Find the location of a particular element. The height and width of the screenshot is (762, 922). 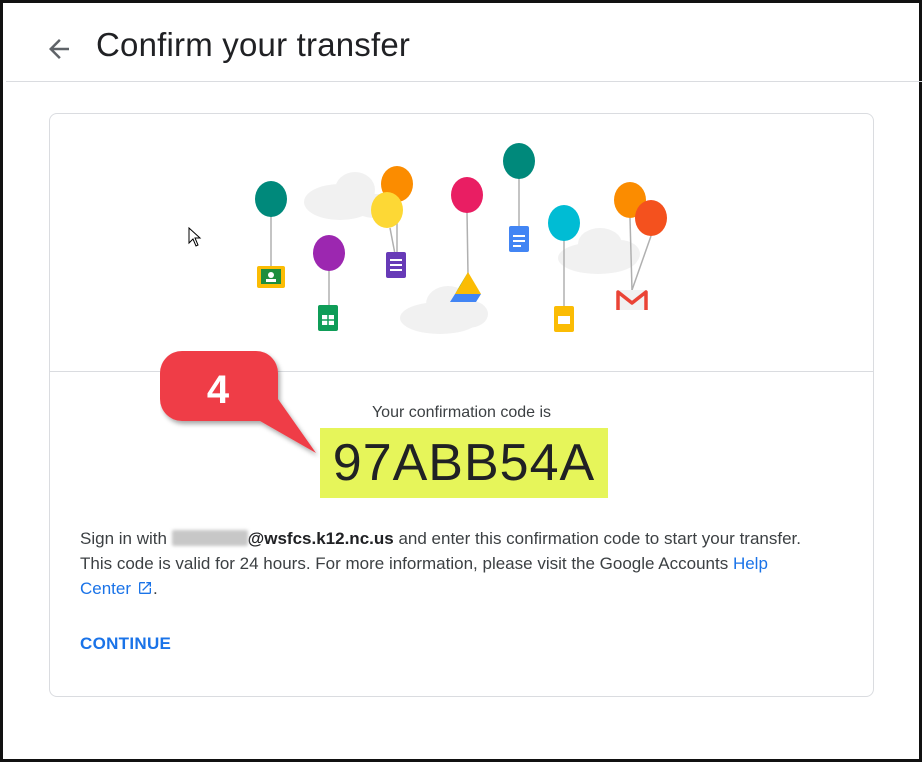

callout-shape: 4 is located at coordinates (238, 402).